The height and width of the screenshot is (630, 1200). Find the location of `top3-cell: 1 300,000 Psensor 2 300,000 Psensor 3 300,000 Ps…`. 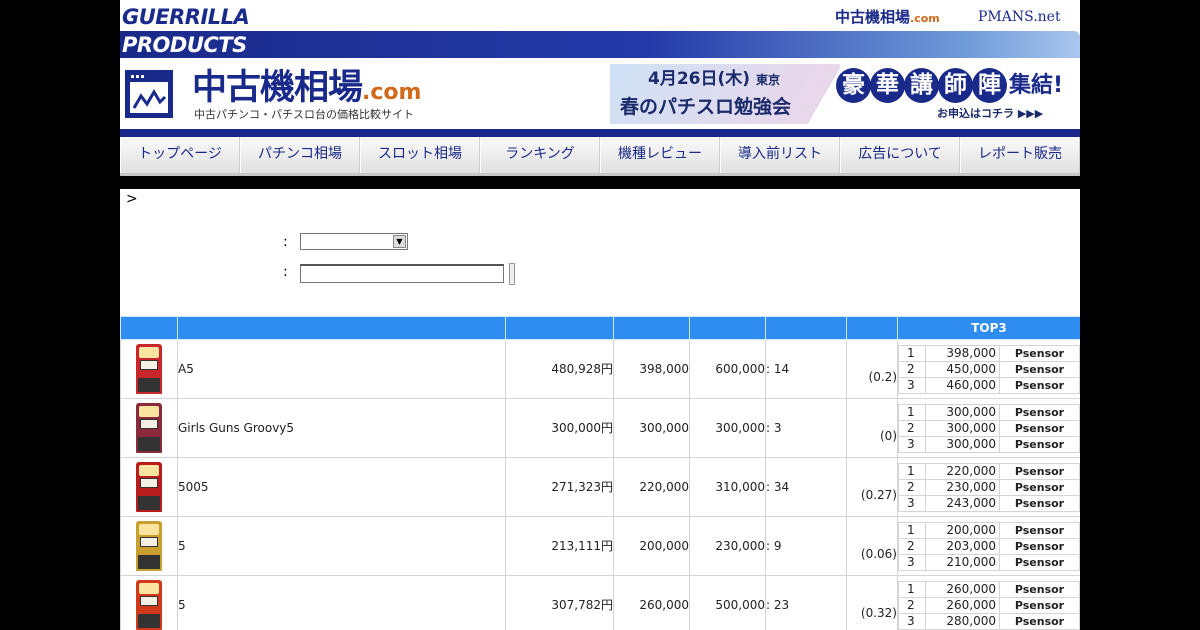

top3-cell: 1 300,000 Psensor 2 300,000 Psensor 3 300,000 Ps… is located at coordinates (988, 428).